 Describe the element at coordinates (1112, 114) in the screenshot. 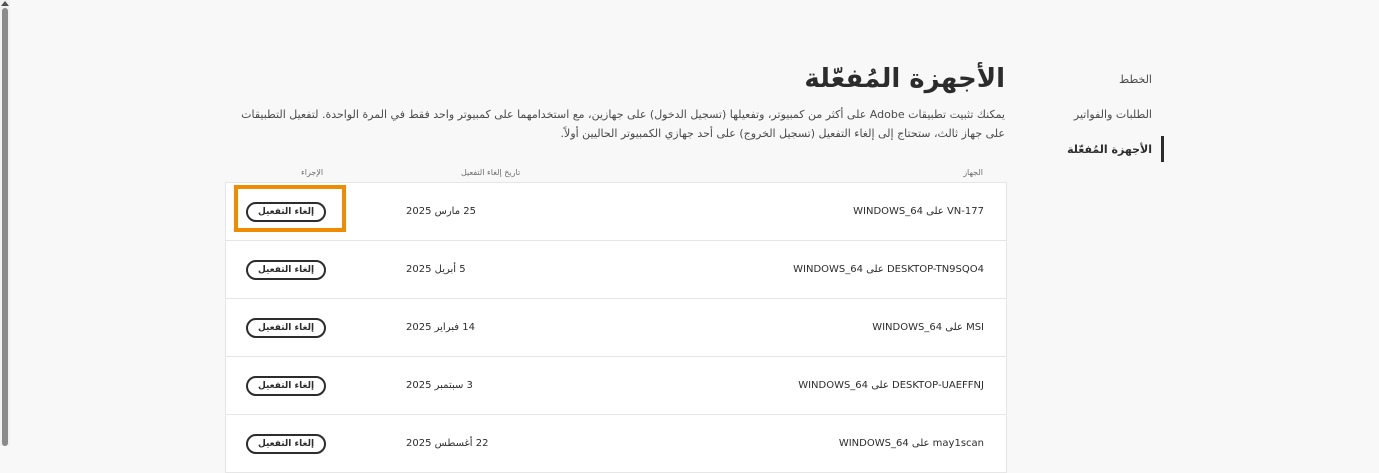

I see `nav-item-label: الطلبات والفواتير` at that location.